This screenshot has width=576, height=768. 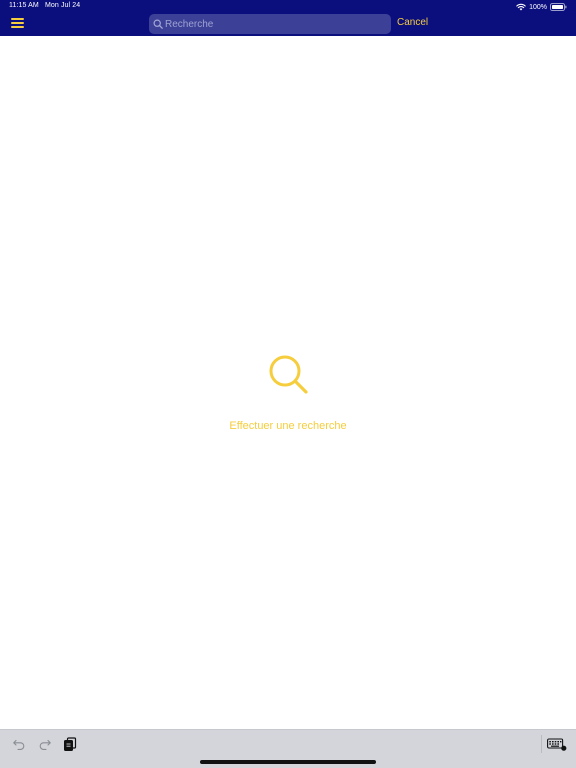 I want to click on wifi-icon, so click(x=521, y=7).